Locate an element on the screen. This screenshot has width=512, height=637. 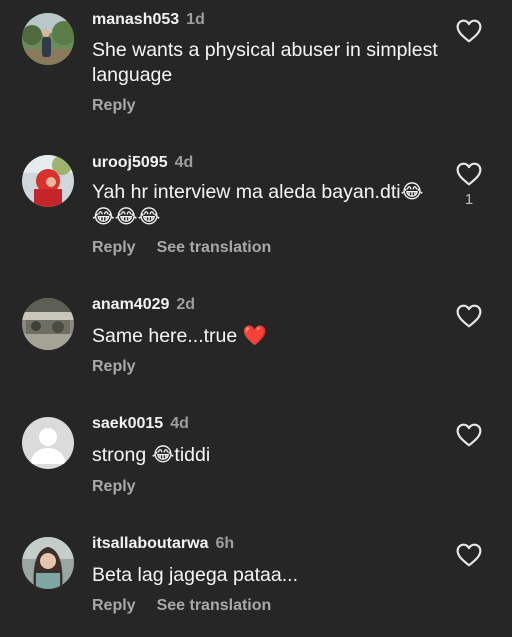
username: anam4029 is located at coordinates (130, 304).